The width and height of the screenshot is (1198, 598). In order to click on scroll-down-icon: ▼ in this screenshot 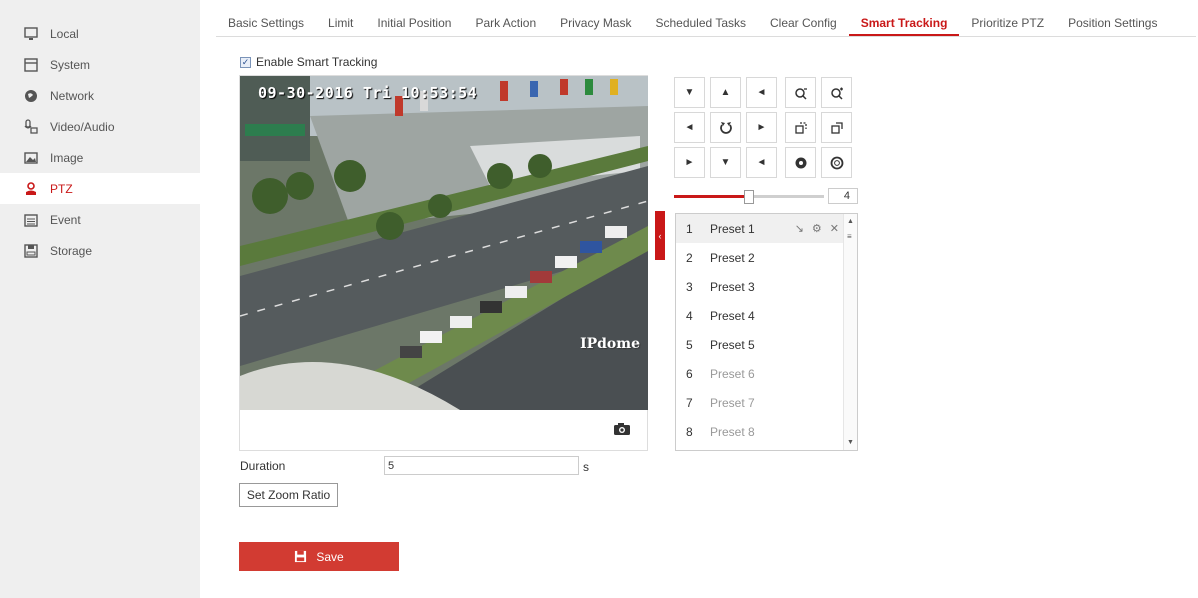, I will do `click(850, 442)`.